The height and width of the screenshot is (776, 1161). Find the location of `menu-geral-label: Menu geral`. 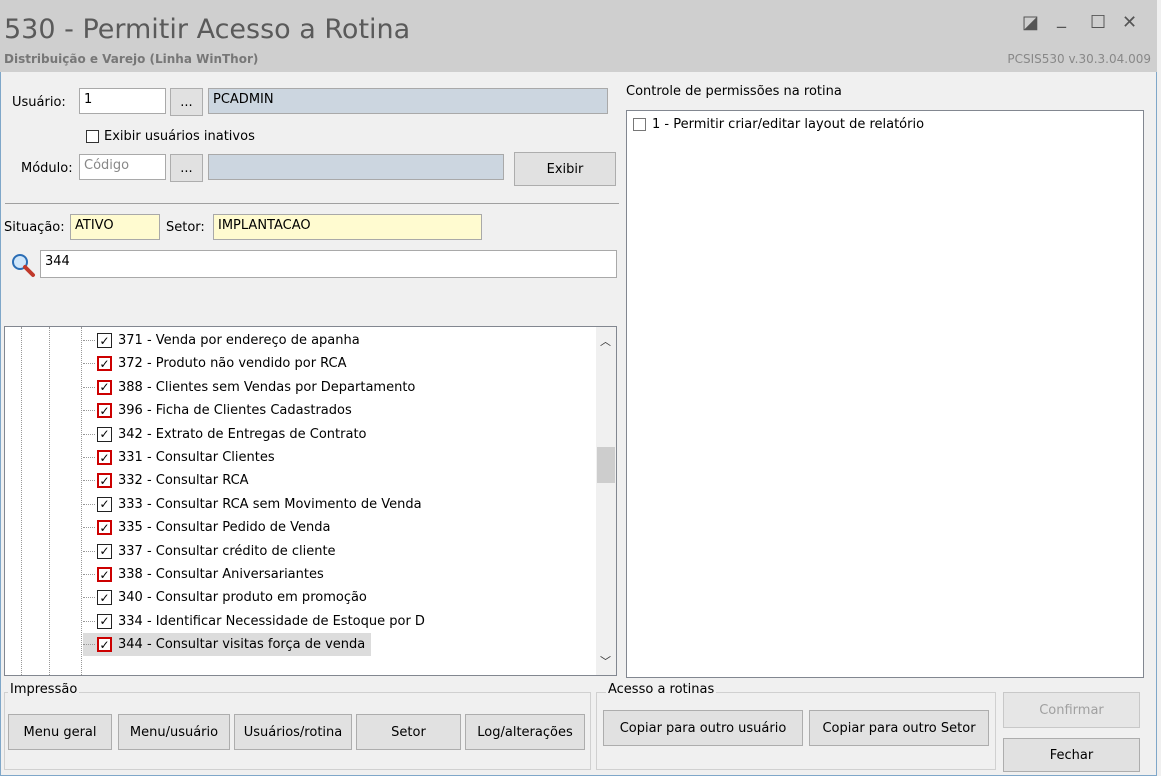

menu-geral-label: Menu geral is located at coordinates (60, 732).